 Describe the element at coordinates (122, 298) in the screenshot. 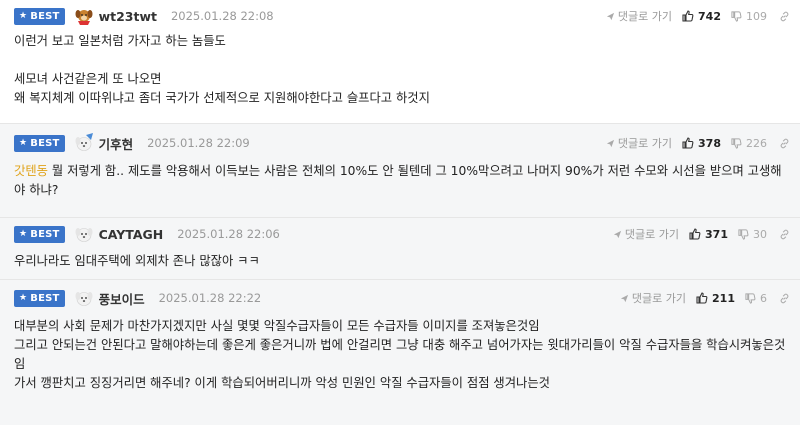

I see `nickname: 풍보이드` at that location.